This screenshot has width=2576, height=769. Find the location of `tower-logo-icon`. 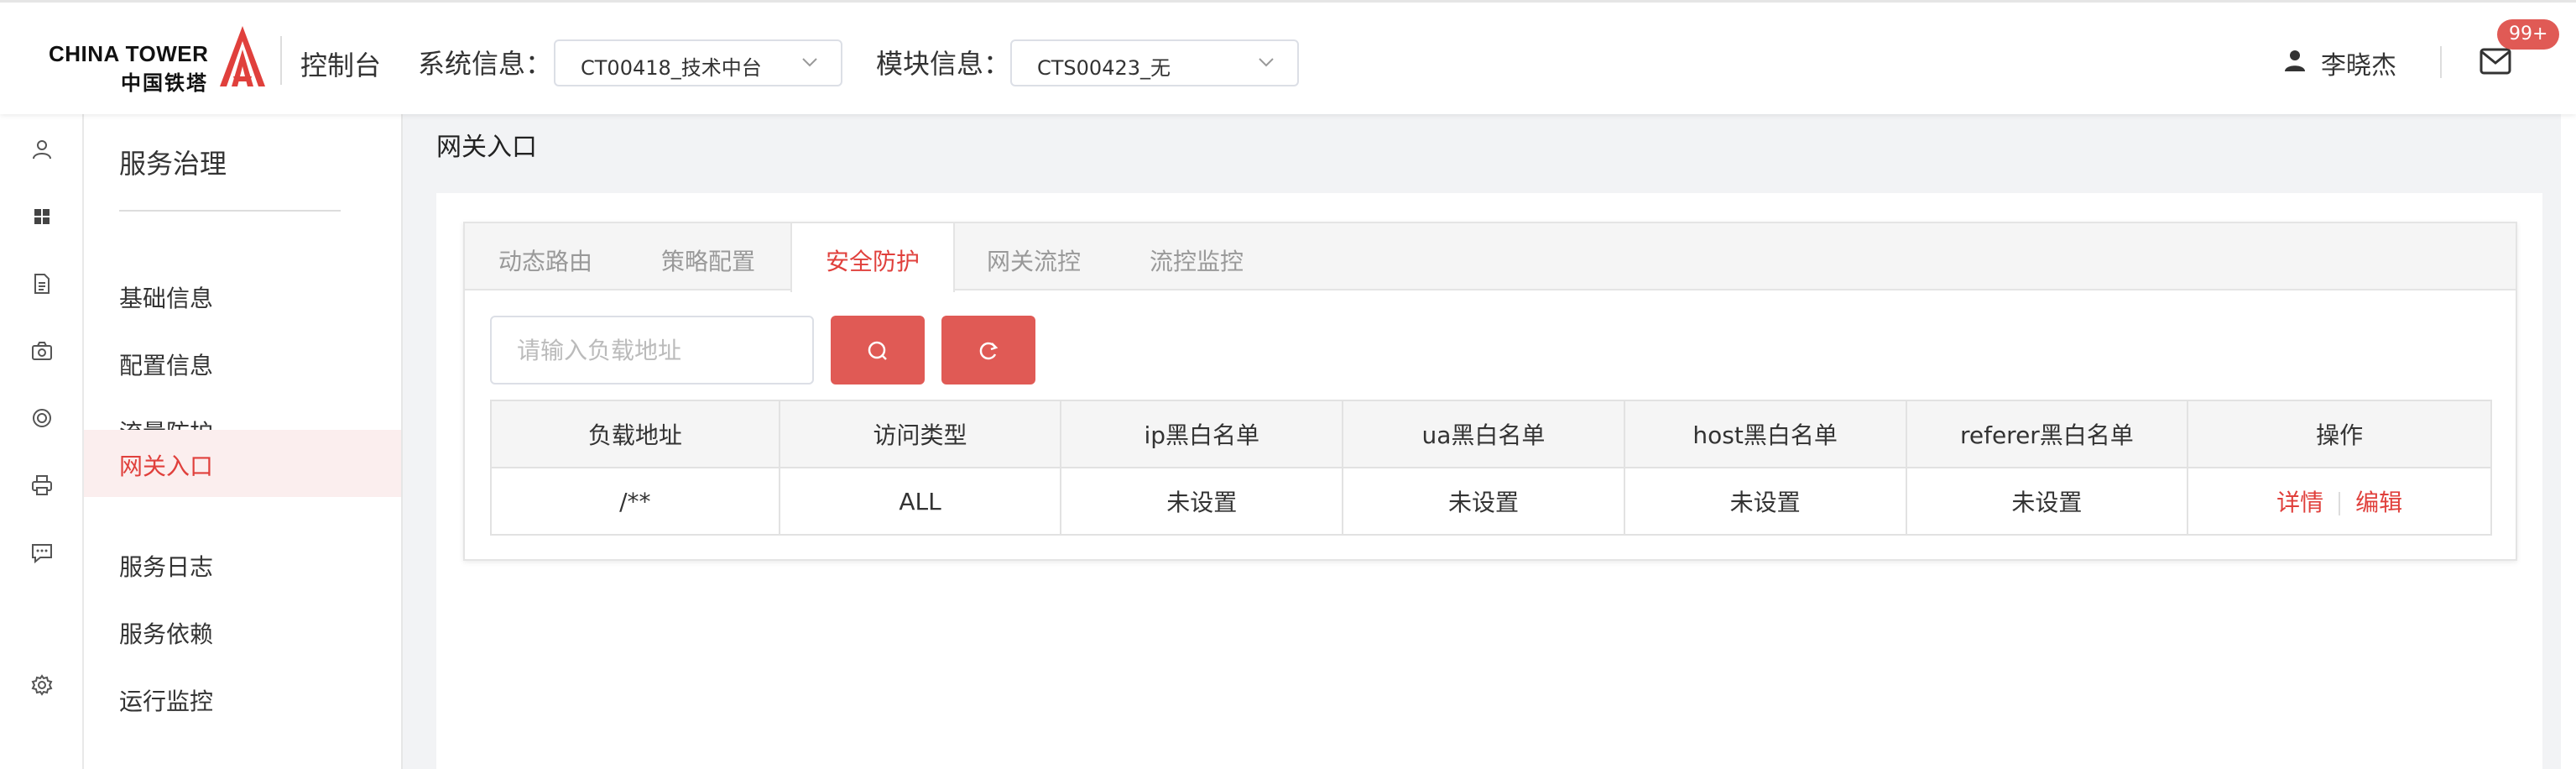

tower-logo-icon is located at coordinates (242, 56).